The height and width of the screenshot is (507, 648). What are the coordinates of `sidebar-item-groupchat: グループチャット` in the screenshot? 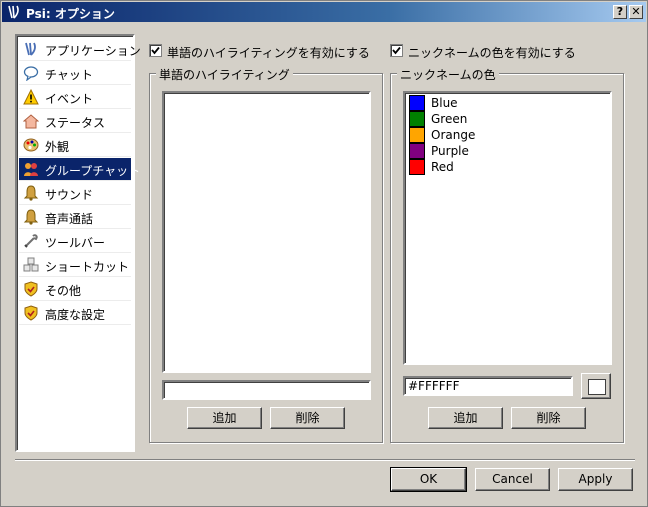 It's located at (79, 169).